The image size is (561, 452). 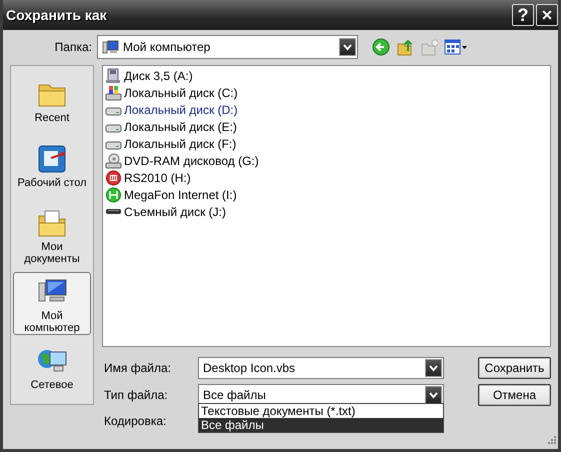 I want to click on folder-value: Мой компьютер, so click(x=166, y=47).